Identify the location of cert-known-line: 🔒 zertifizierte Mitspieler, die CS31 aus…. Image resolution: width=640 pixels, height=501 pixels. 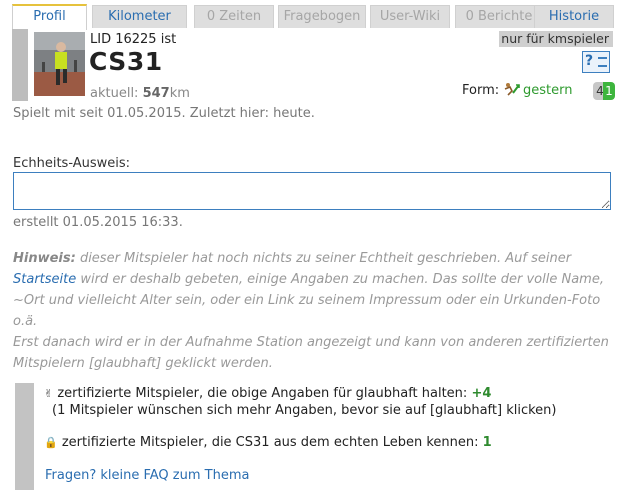
(268, 442).